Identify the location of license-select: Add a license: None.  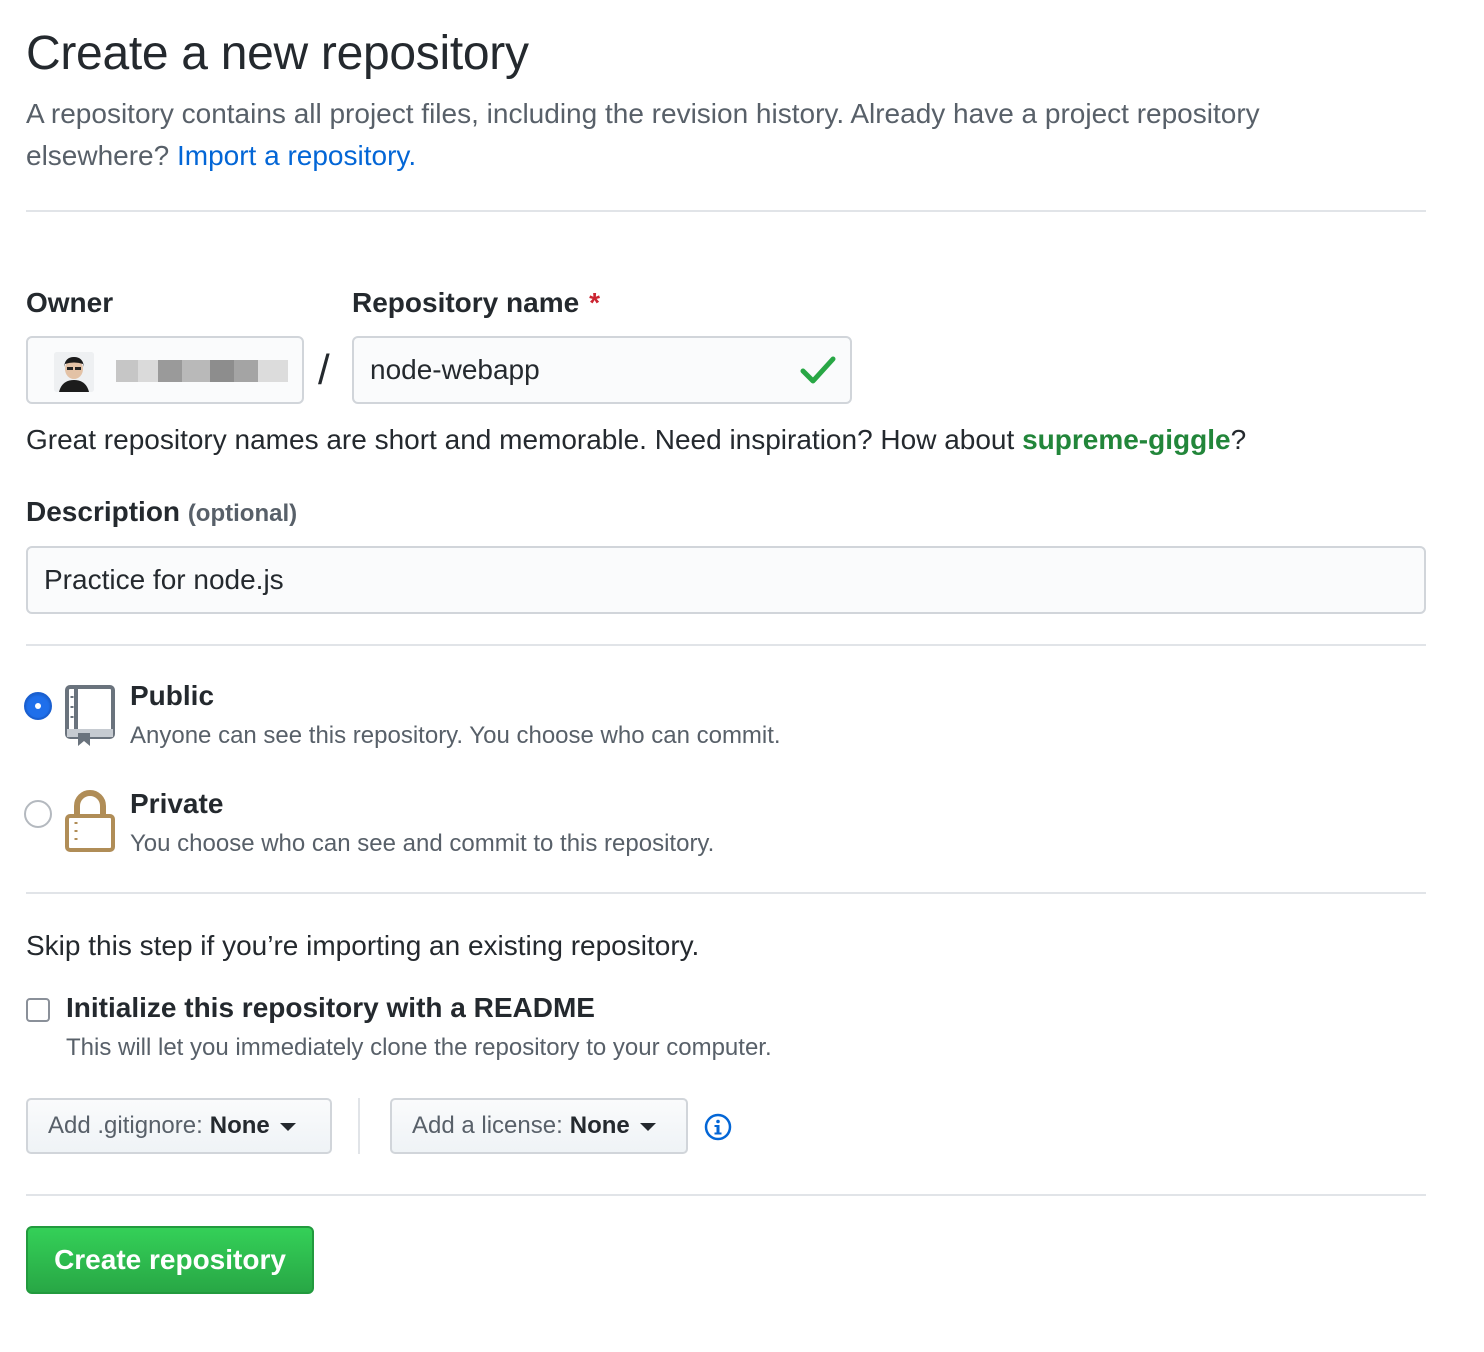
(539, 1126).